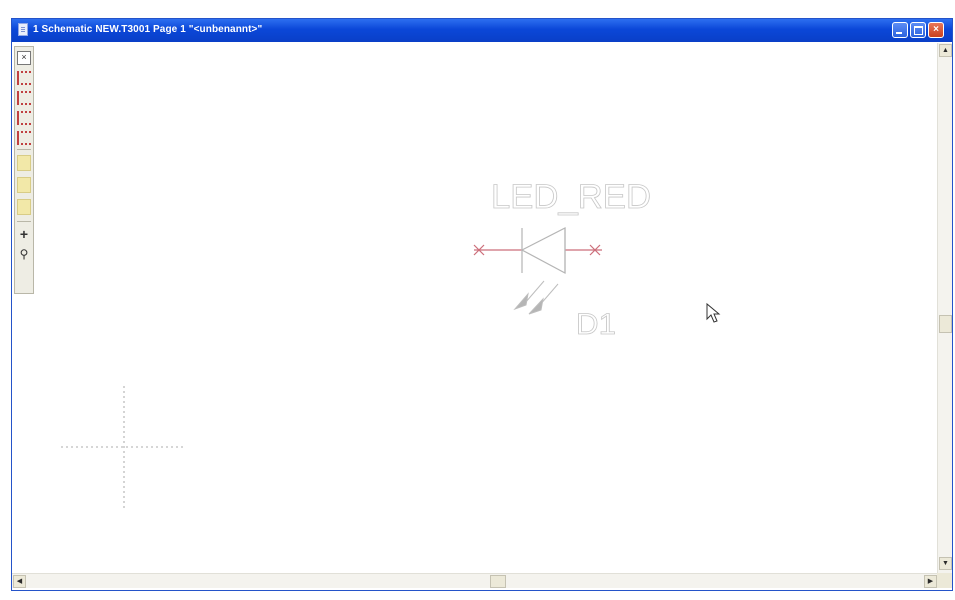 The height and width of the screenshot is (600, 955). What do you see at coordinates (23, 29) in the screenshot?
I see `document-icon` at bounding box center [23, 29].